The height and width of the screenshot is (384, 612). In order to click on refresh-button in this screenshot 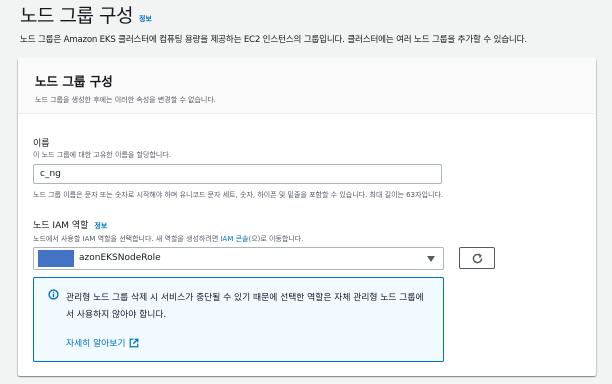, I will do `click(477, 258)`.